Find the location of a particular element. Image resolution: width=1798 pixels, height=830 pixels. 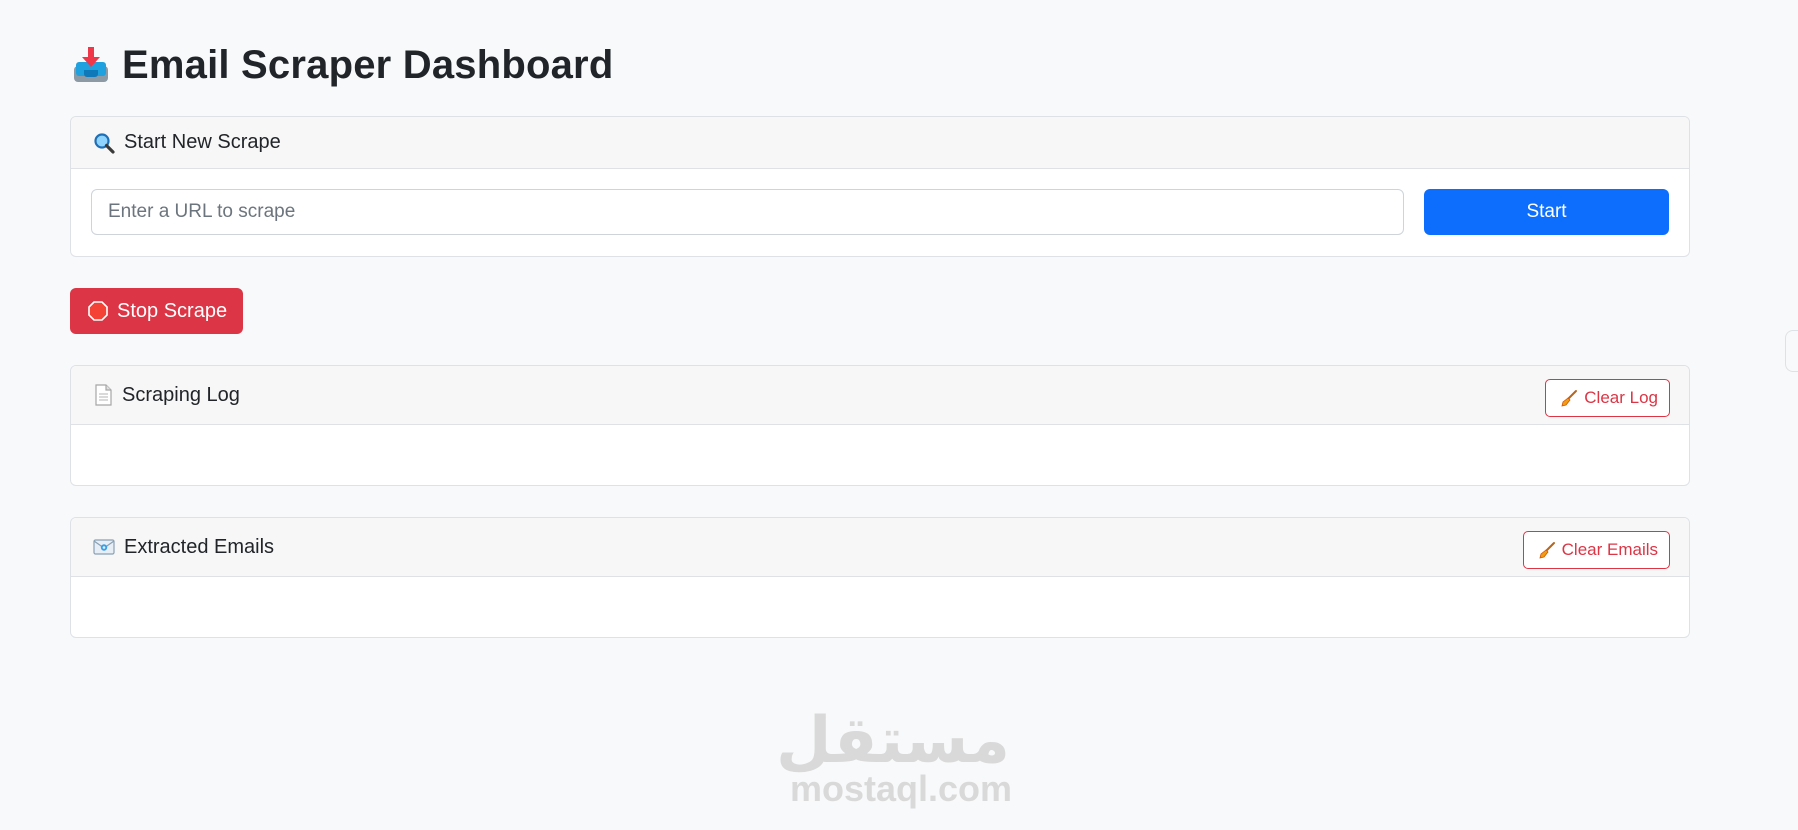

clear-log-label: Clear Log is located at coordinates (1621, 397).